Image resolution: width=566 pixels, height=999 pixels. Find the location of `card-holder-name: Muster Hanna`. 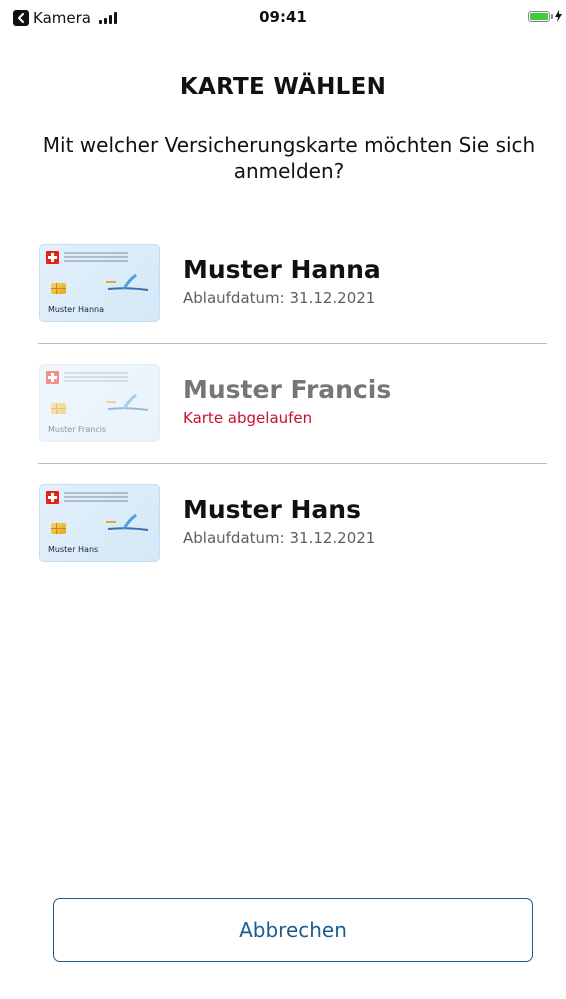

card-holder-name: Muster Hanna is located at coordinates (282, 269).